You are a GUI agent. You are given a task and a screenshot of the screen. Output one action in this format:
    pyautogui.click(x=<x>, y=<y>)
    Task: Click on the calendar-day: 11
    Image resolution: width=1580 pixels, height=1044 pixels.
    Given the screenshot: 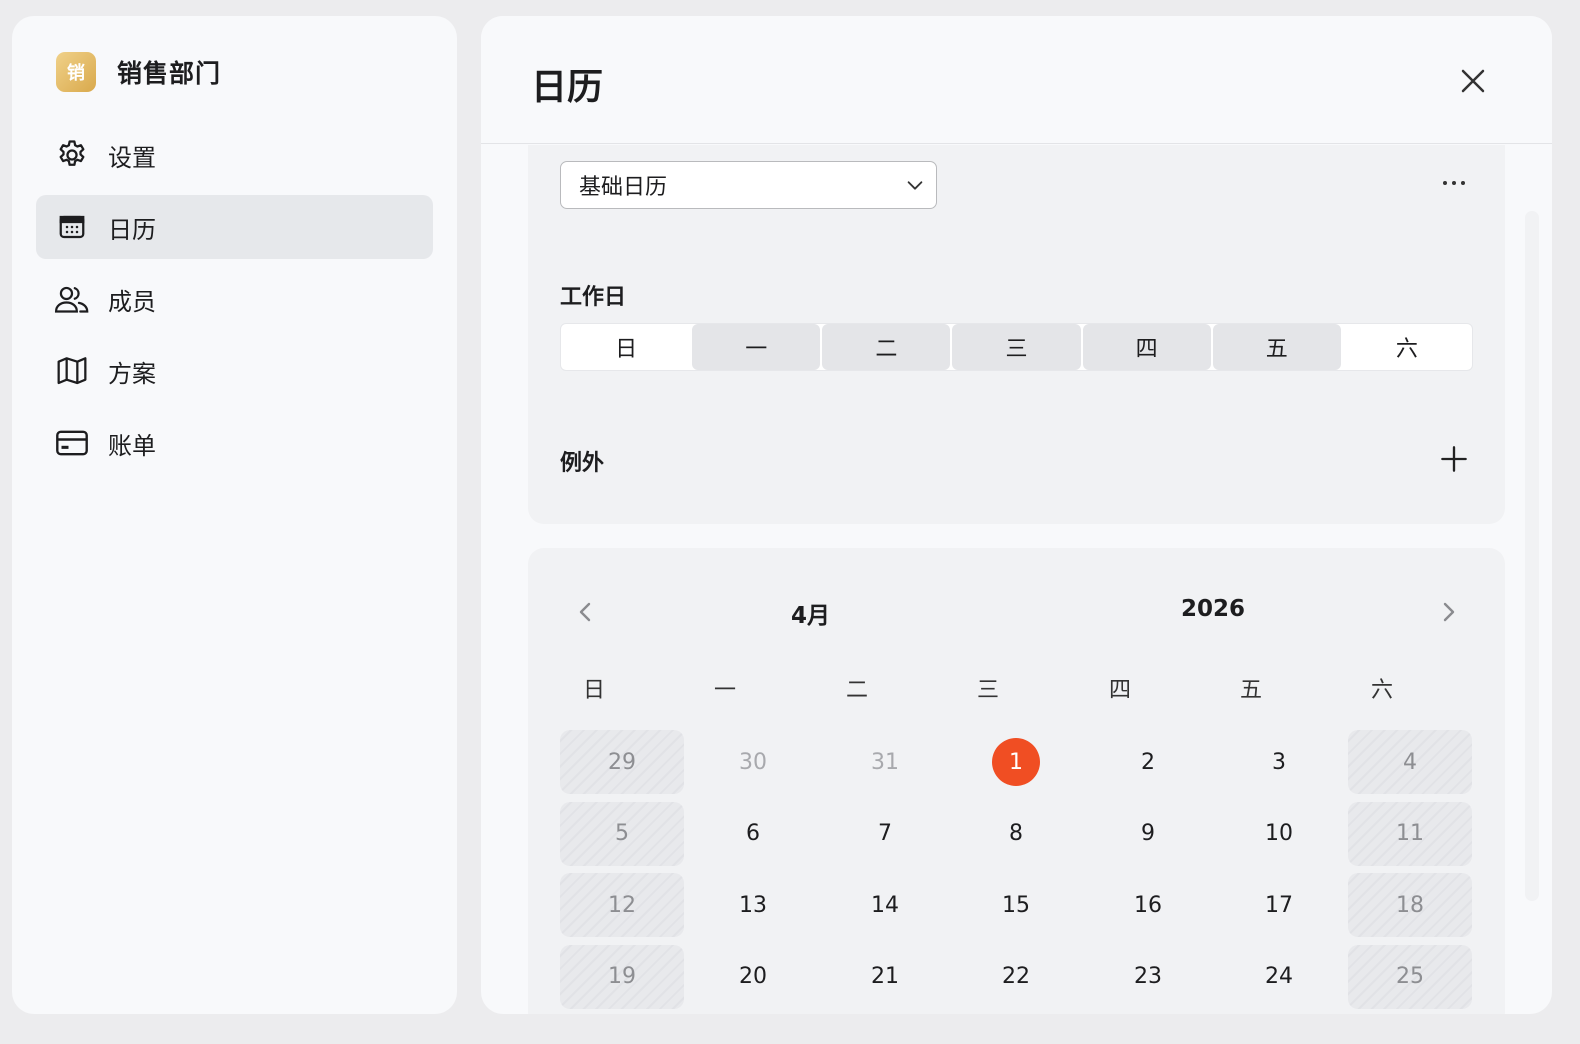 What is the action you would take?
    pyautogui.click(x=1410, y=833)
    